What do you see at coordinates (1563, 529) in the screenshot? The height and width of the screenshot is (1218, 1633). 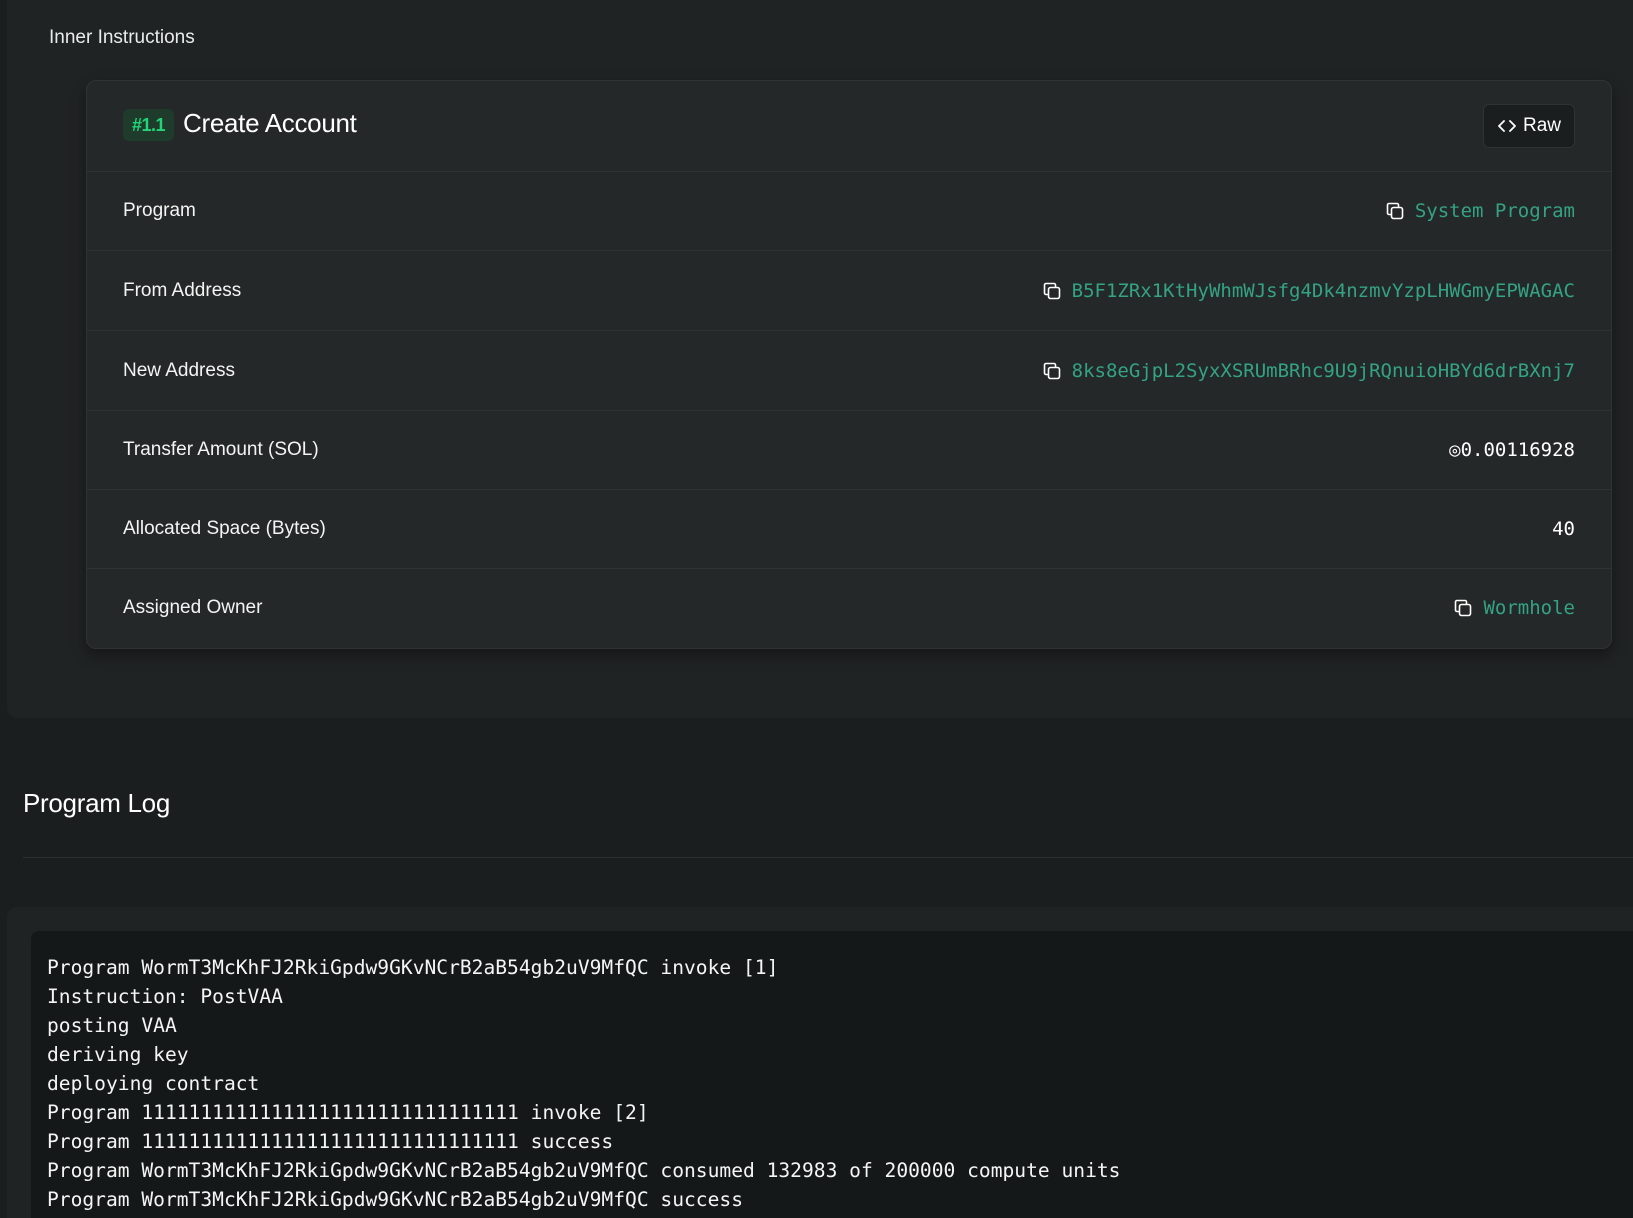 I see `allocated-space-value: 40` at bounding box center [1563, 529].